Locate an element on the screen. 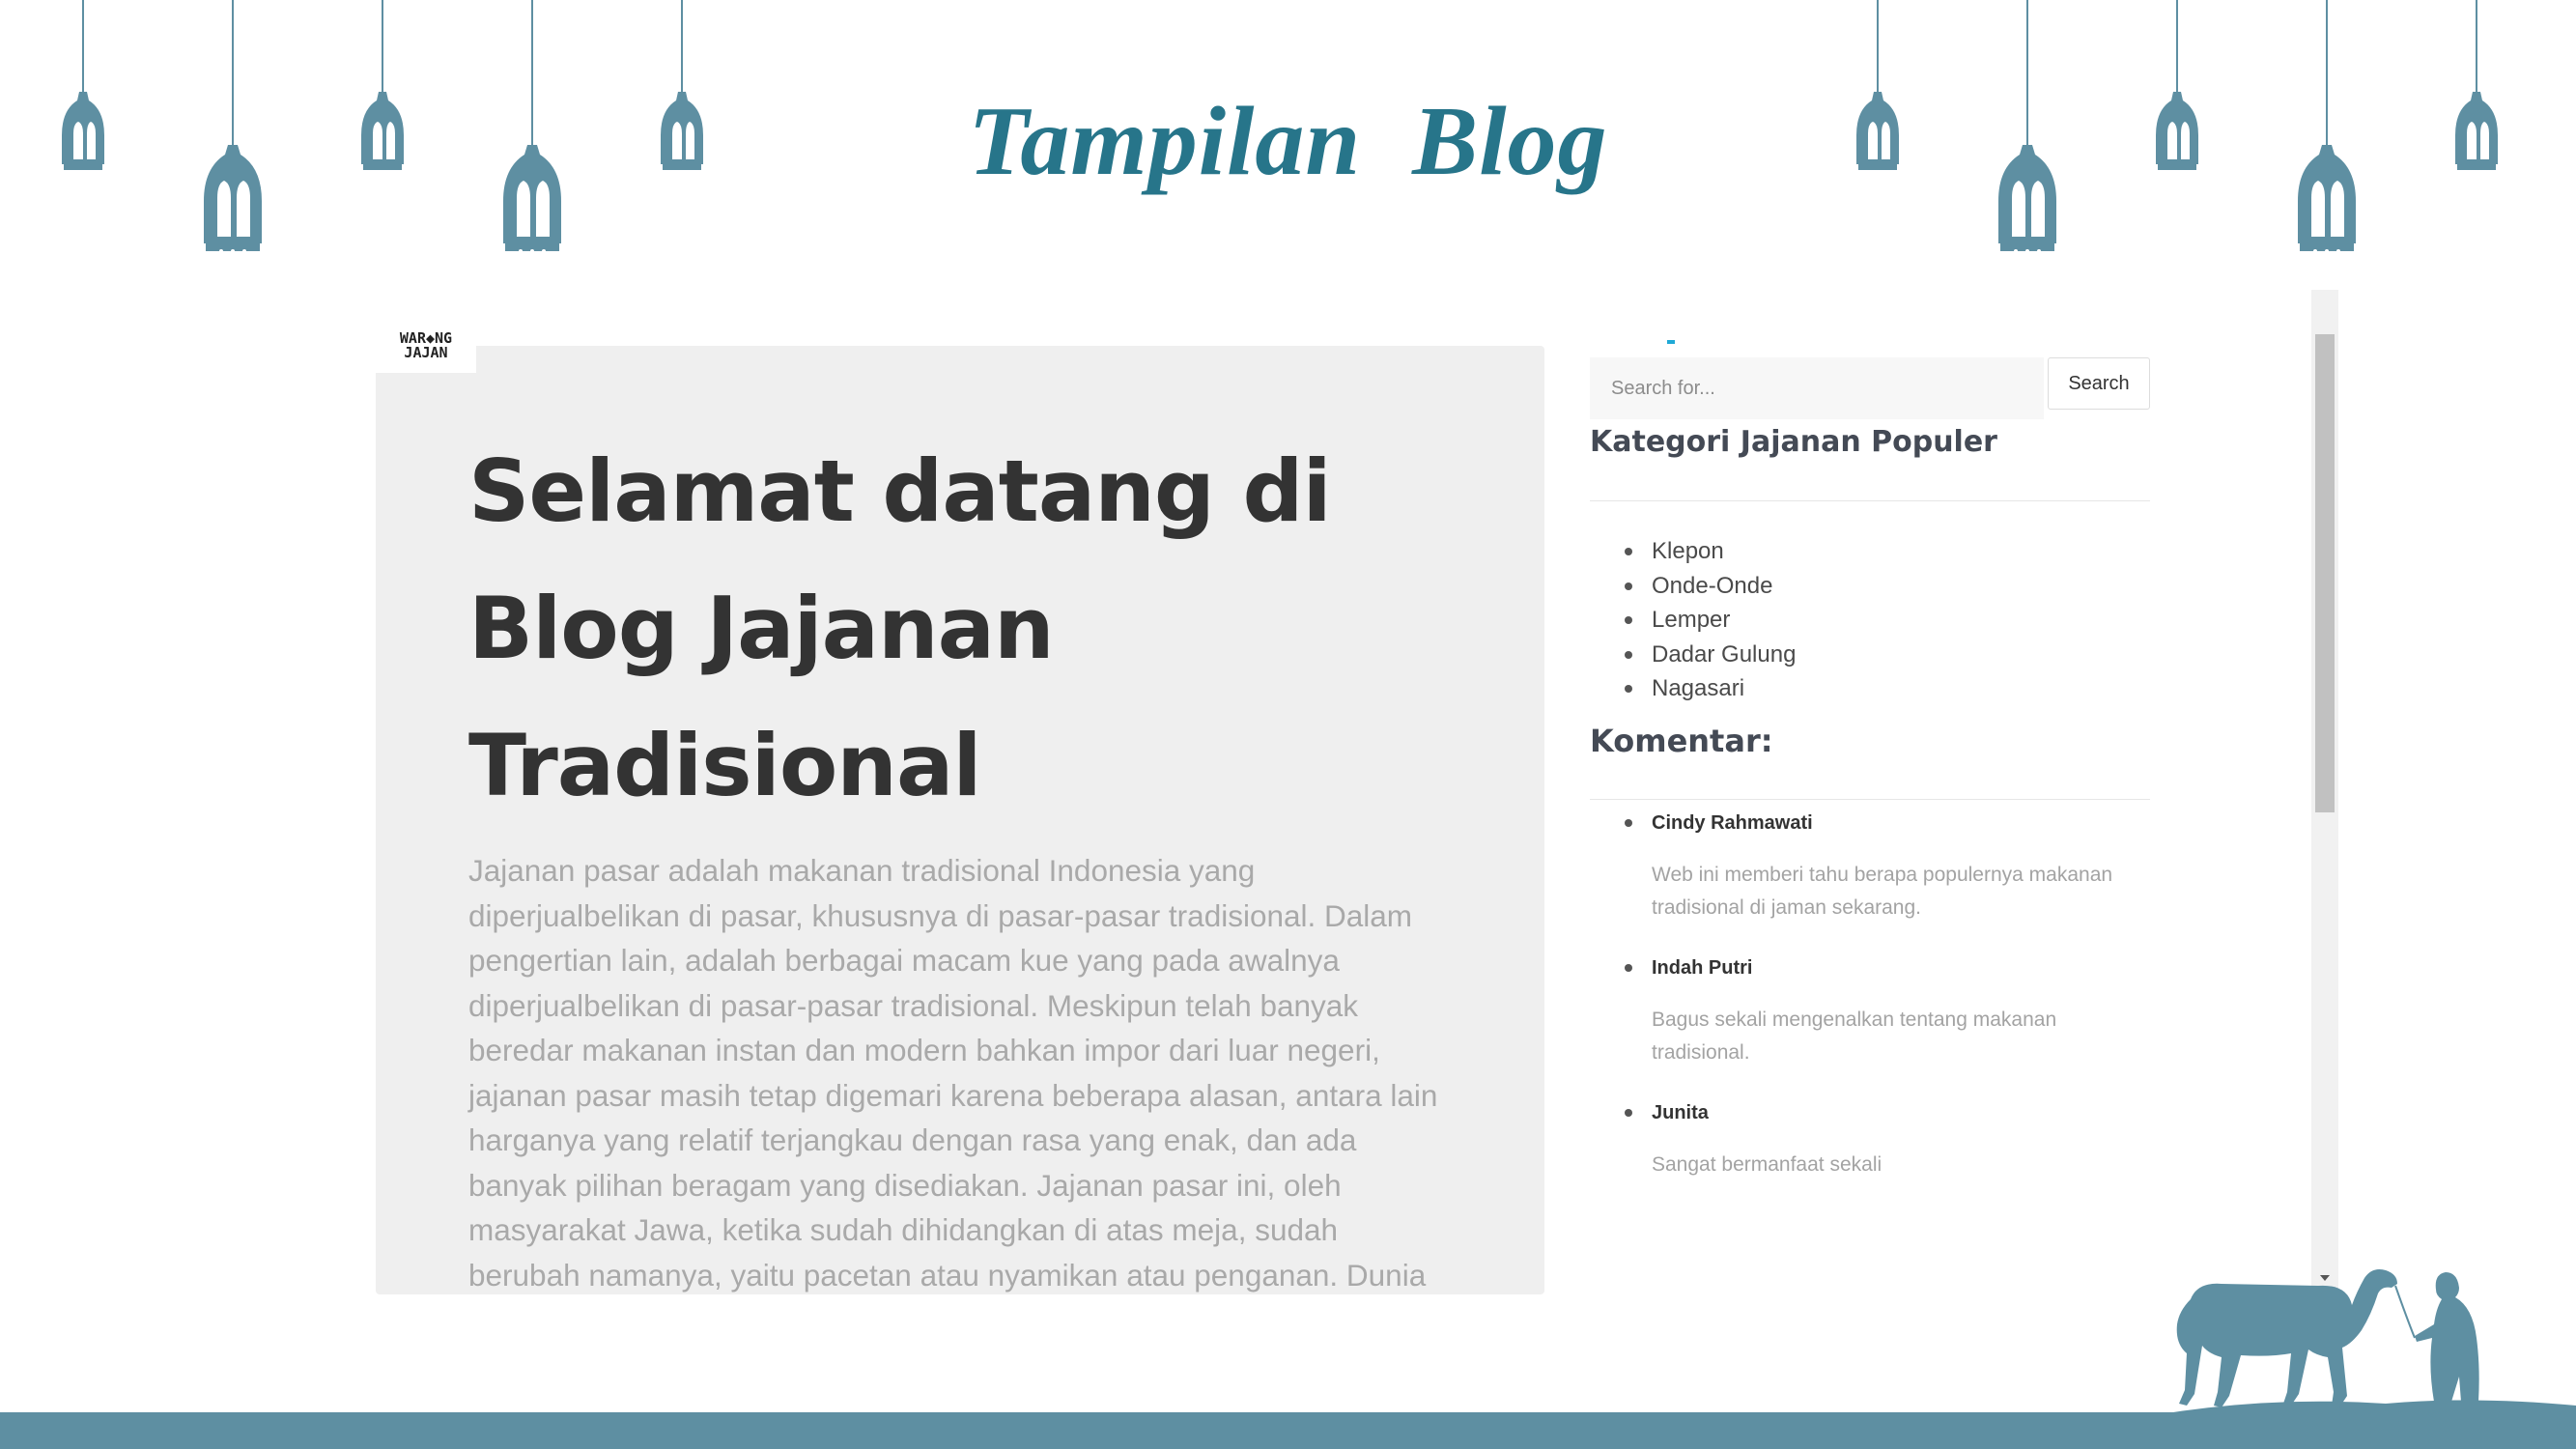  logo-text: WAR◆NG JAJAN is located at coordinates (426, 345).